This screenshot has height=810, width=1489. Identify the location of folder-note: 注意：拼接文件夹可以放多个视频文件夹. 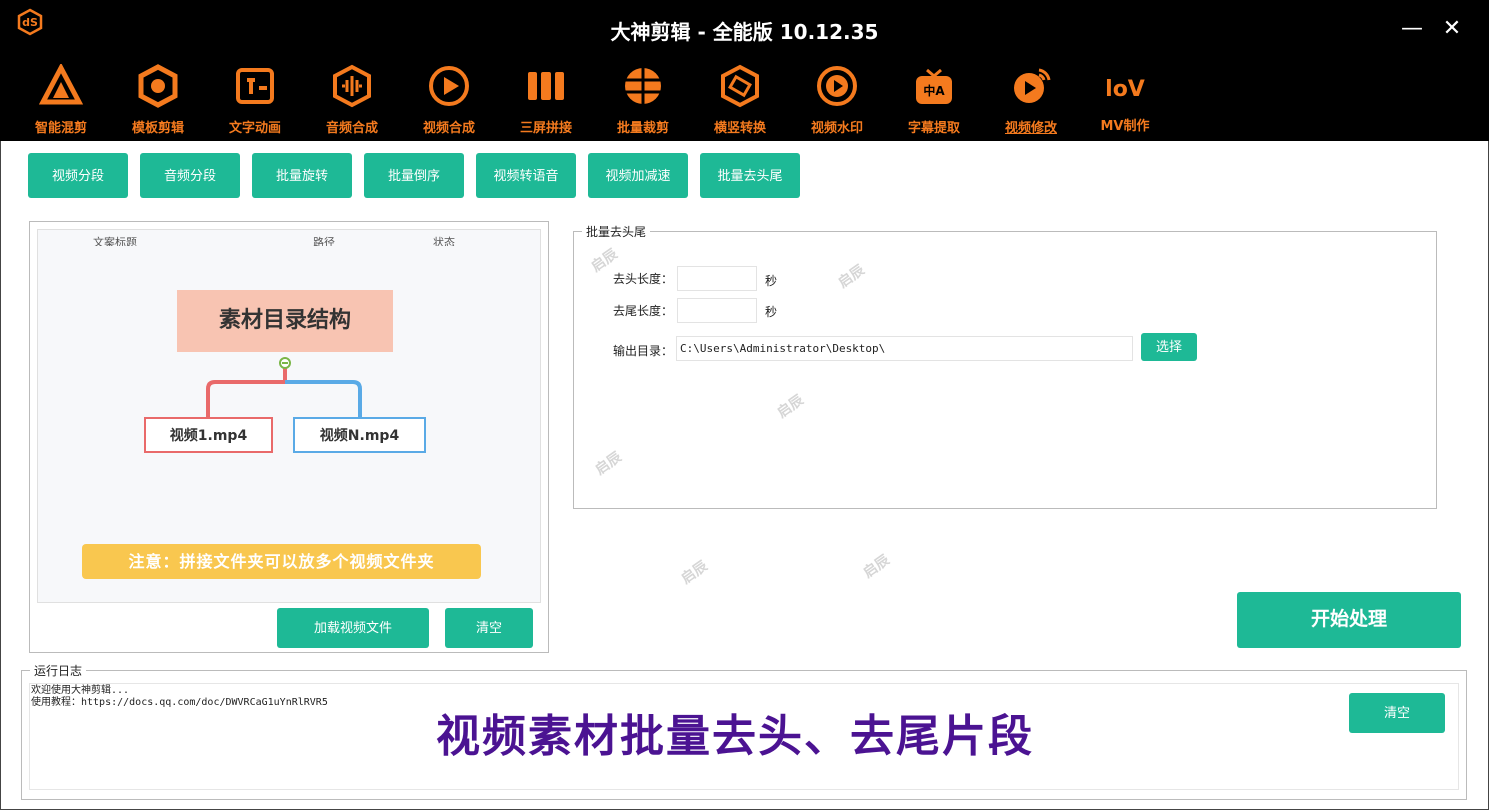
(281, 561).